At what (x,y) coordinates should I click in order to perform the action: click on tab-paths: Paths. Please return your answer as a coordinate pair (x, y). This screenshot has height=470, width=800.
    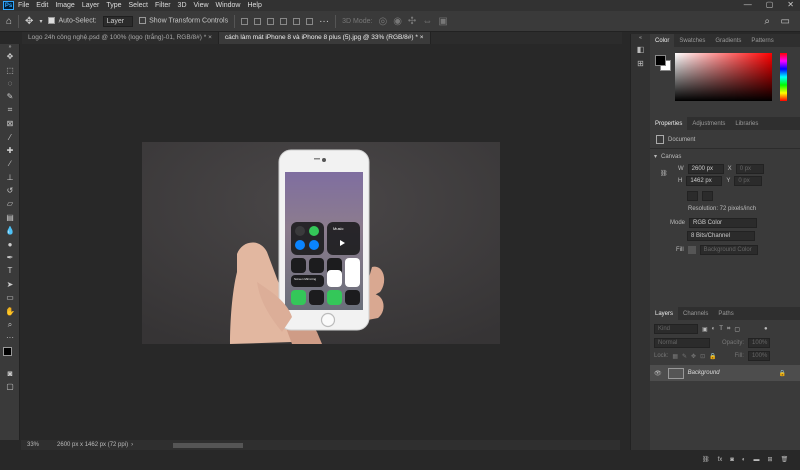
    Looking at the image, I should click on (725, 314).